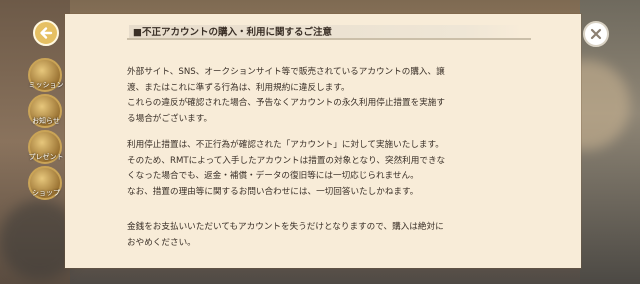  I want to click on sidebar-item-label: ショップ, so click(46, 193).